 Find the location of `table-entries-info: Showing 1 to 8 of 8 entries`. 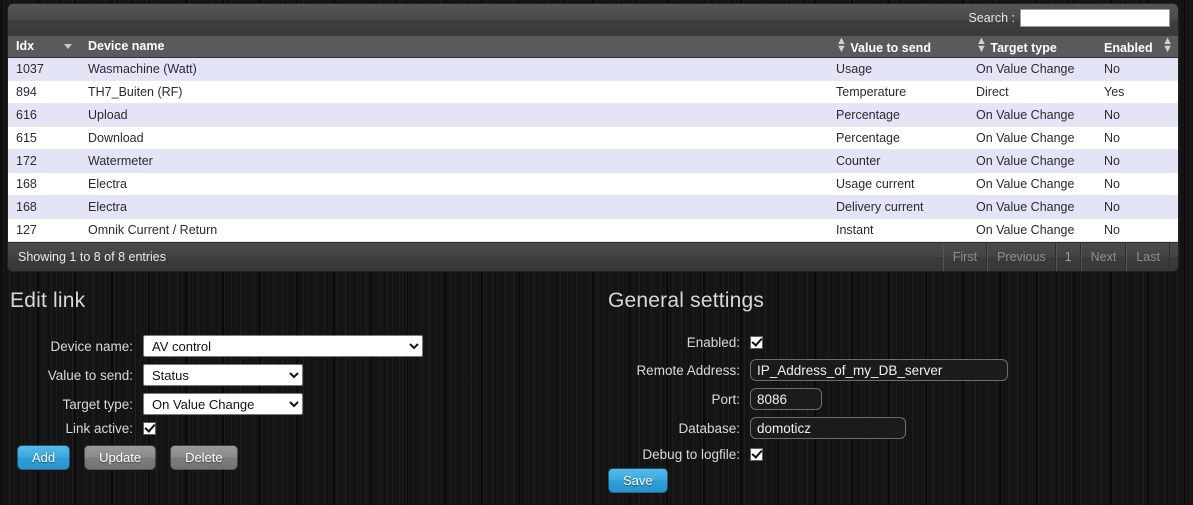

table-entries-info: Showing 1 to 8 of 8 entries is located at coordinates (92, 256).